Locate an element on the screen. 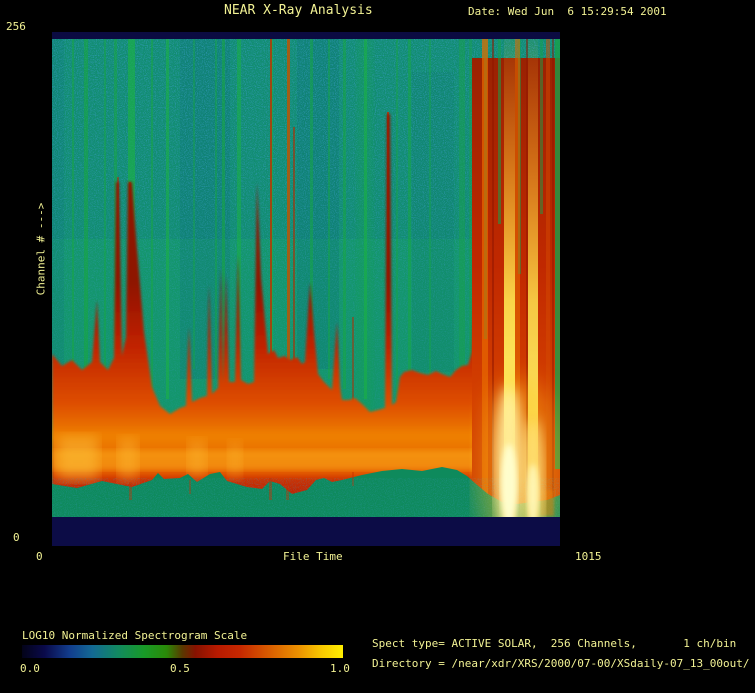 This screenshot has width=755, height=693. page-title: NEAR X-Ray Analysis is located at coordinates (298, 10).